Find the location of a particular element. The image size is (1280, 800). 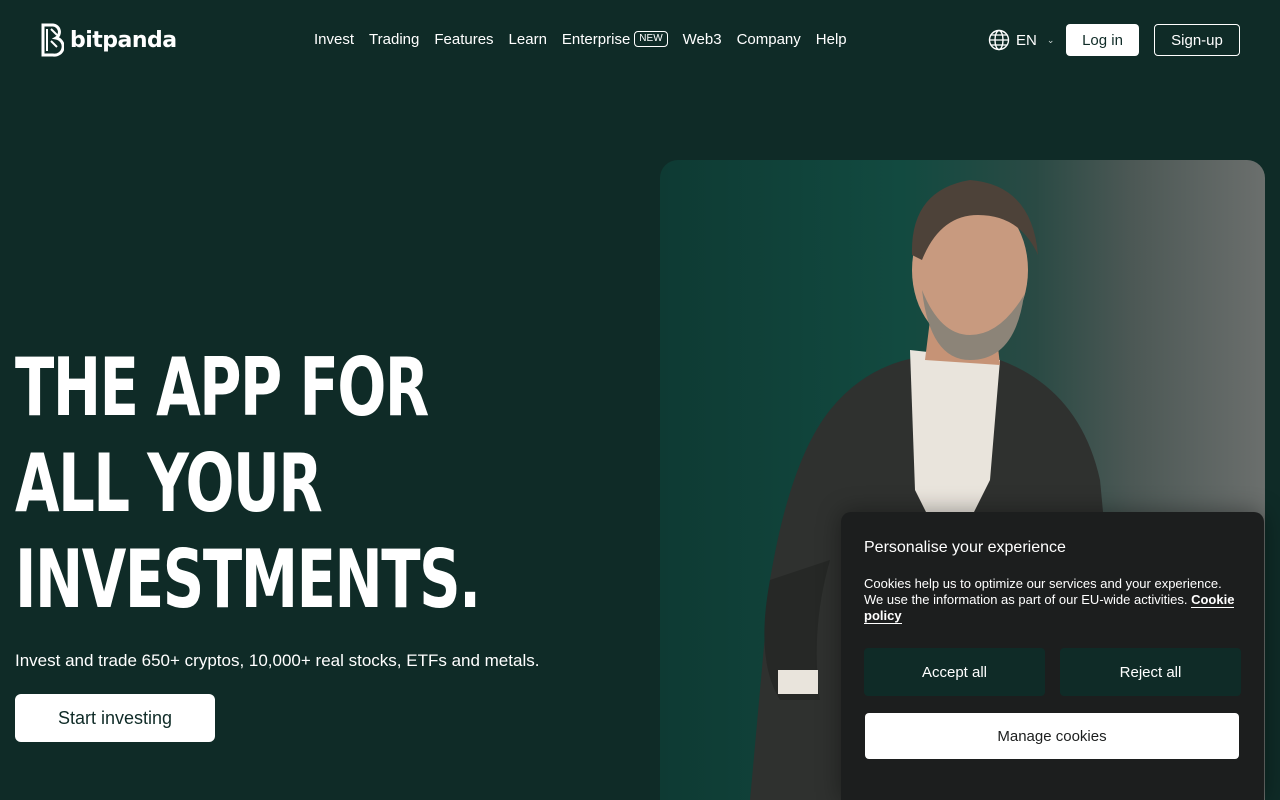

login-button: Log in is located at coordinates (1102, 40).